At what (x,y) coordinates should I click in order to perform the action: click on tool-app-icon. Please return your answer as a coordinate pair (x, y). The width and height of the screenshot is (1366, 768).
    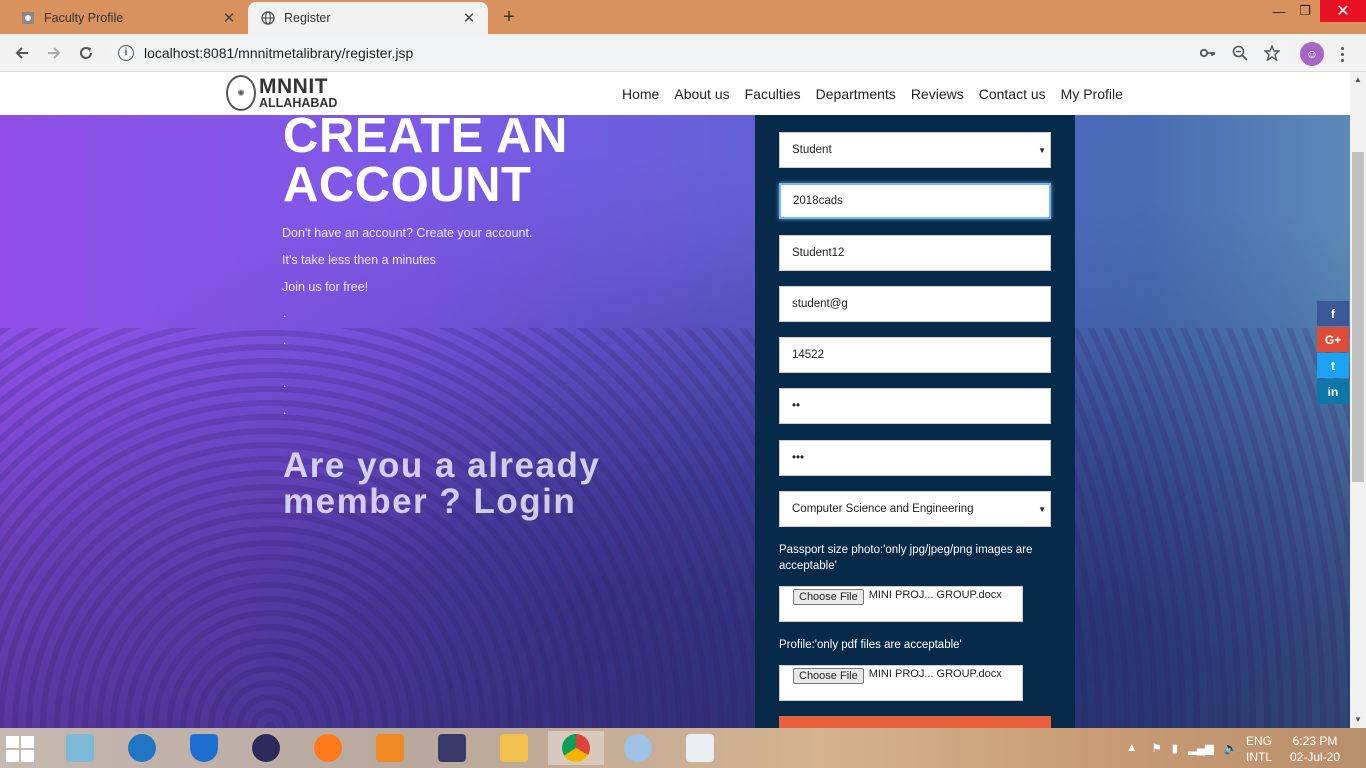
    Looking at the image, I should click on (142, 748).